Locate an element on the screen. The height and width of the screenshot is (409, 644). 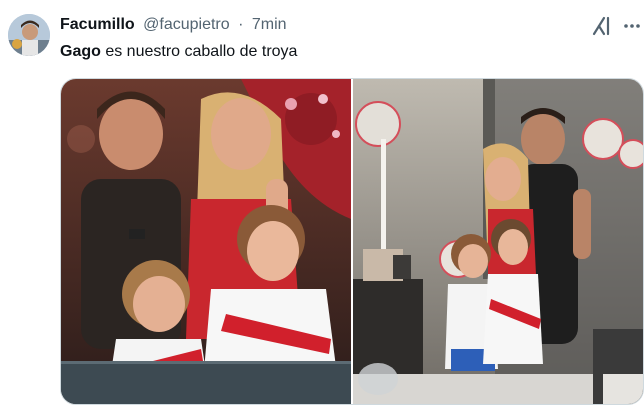
tweet-text-rest: es nuestro caballo de troya is located at coordinates (199, 51).